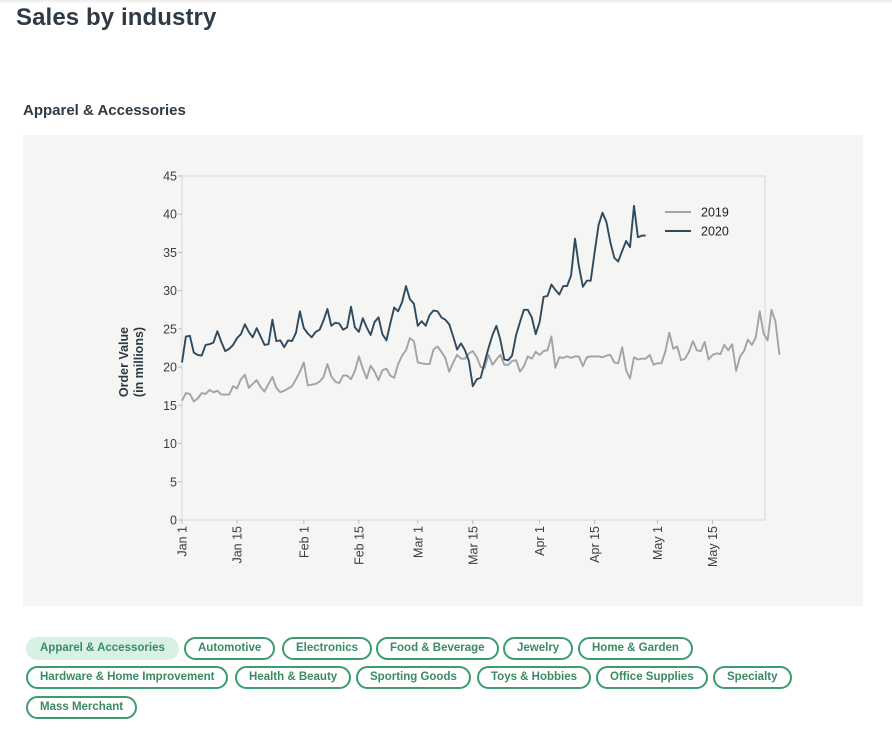 The image size is (892, 744). Describe the element at coordinates (139, 362) in the screenshot. I see `y-axis-label-line2: (in millions)` at that location.